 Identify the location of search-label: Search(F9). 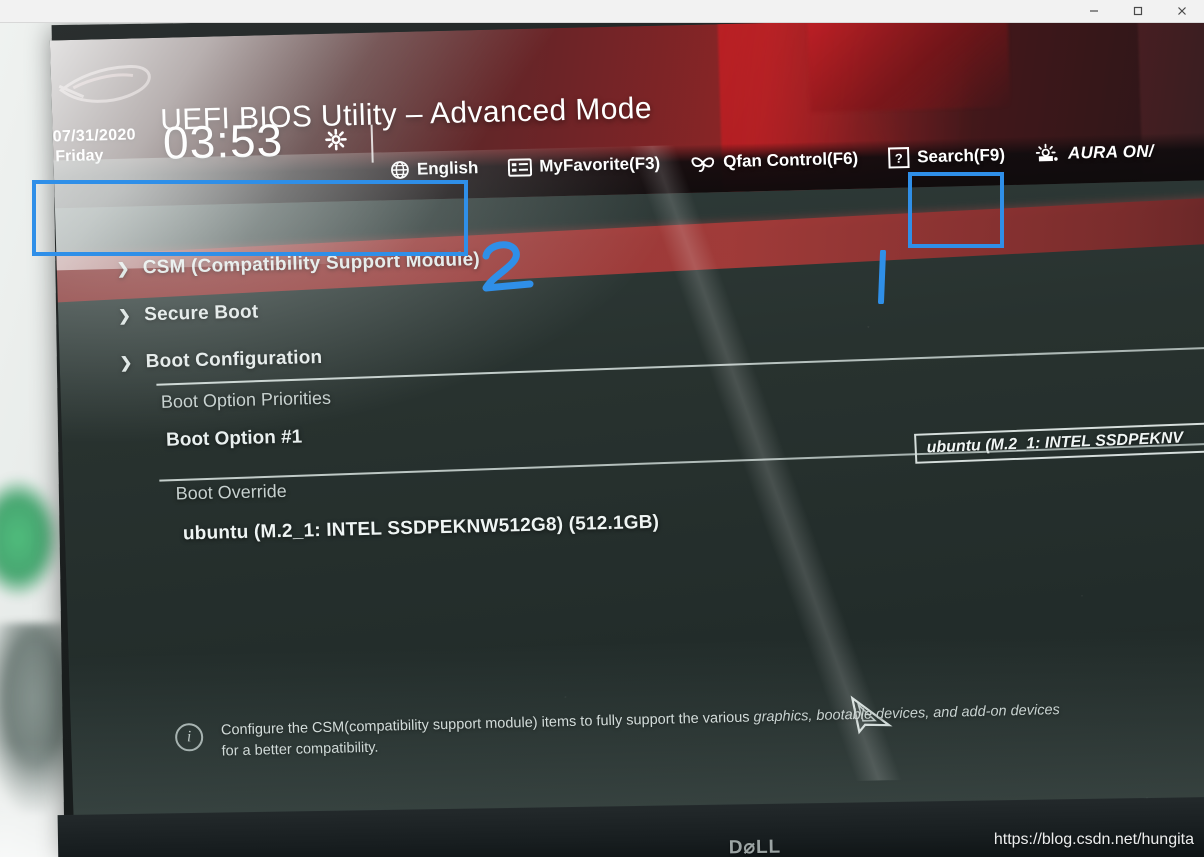
(961, 156).